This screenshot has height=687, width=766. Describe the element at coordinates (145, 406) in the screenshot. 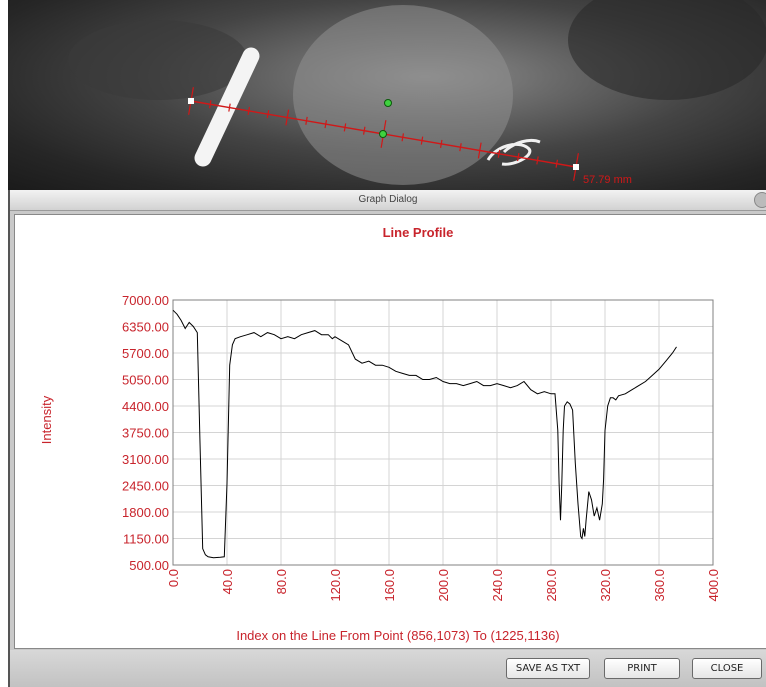

I see `y-tick-label: 4400.00` at that location.